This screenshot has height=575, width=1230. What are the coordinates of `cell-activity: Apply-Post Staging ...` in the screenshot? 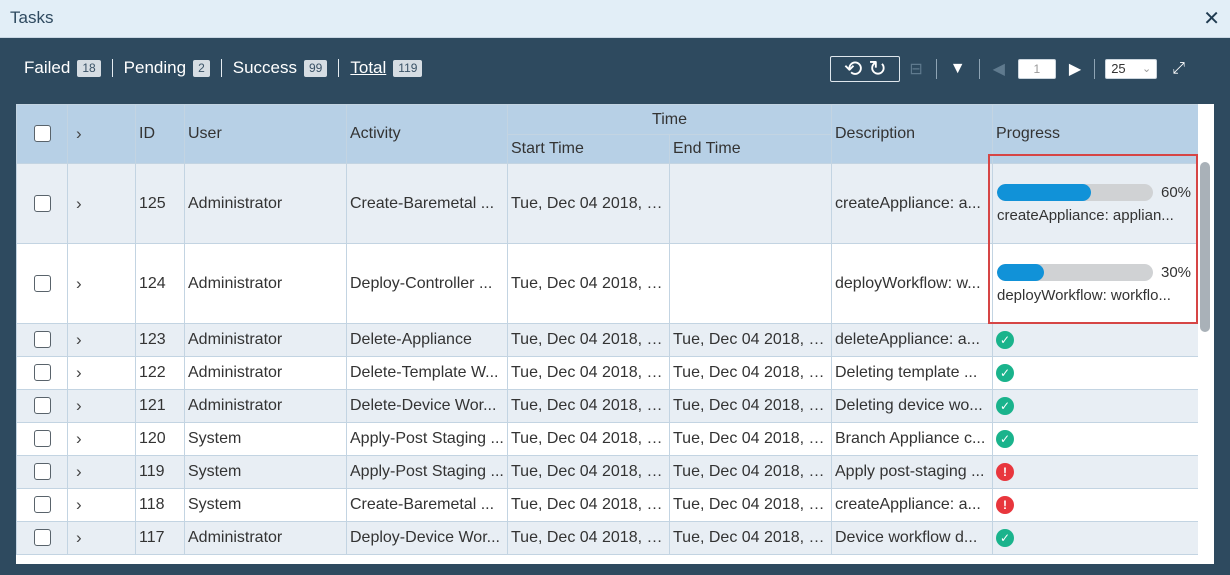 It's located at (427, 439).